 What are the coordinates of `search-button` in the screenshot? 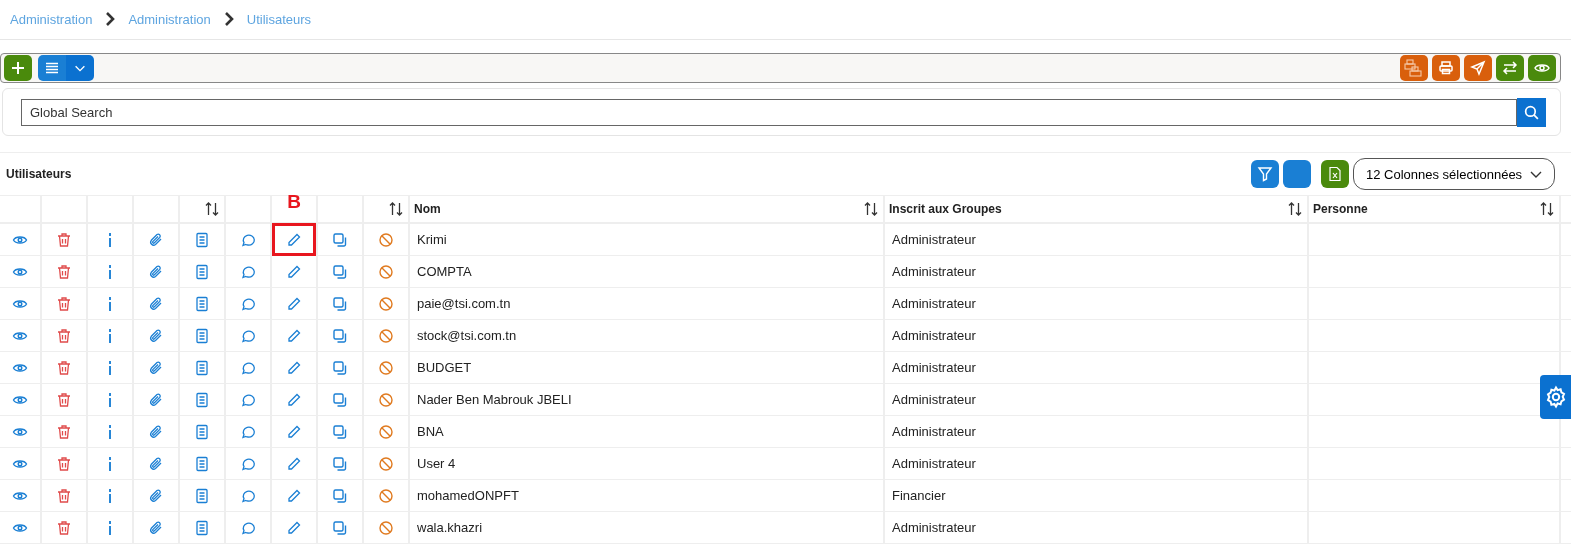 It's located at (1531, 112).